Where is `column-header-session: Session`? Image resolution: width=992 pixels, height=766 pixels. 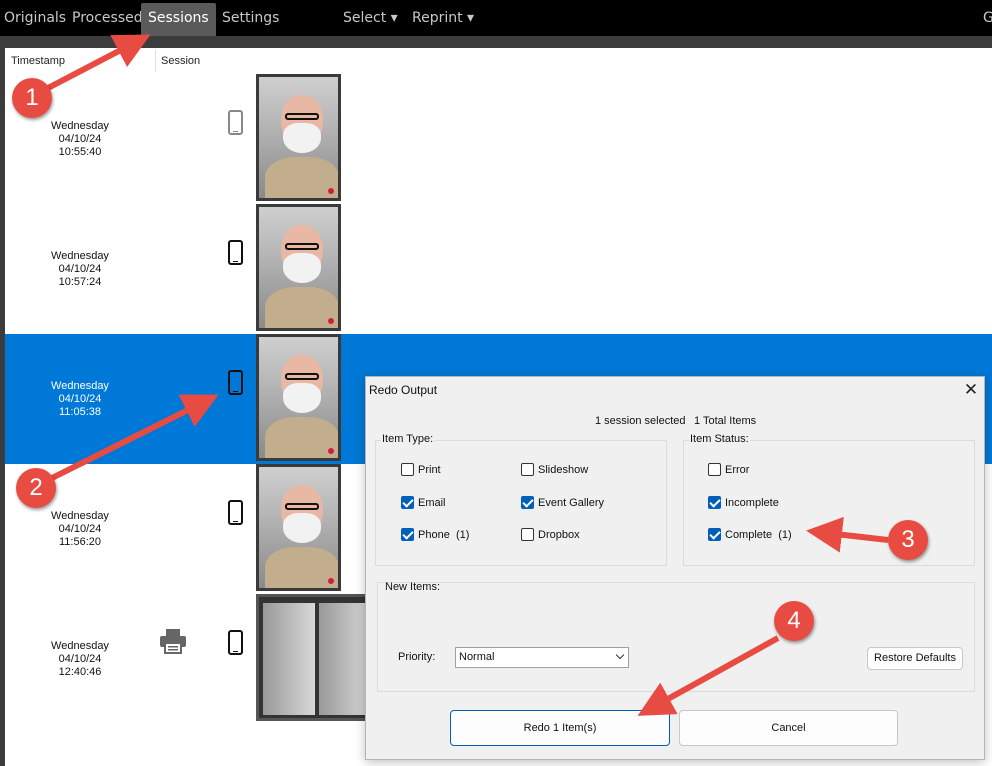
column-header-session: Session is located at coordinates (181, 61).